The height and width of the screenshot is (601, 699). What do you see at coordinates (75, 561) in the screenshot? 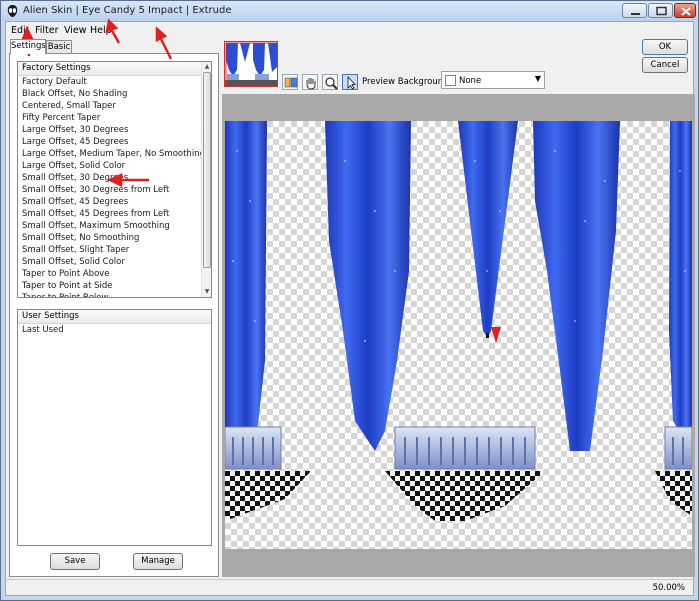
I see `save-button: Save` at bounding box center [75, 561].